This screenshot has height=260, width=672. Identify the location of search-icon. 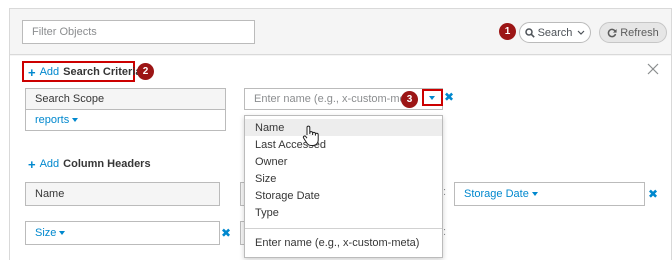
(529, 32).